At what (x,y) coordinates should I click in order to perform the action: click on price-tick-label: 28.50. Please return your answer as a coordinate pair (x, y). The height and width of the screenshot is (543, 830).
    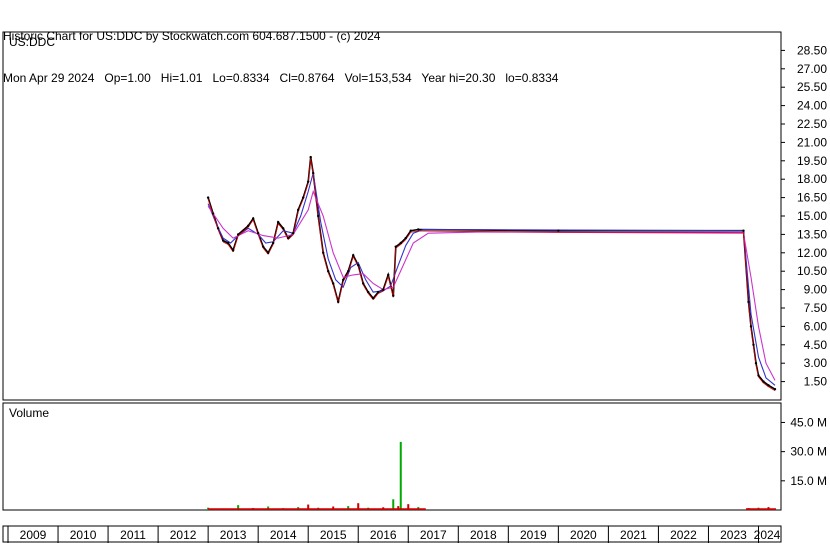
    Looking at the image, I should click on (812, 50).